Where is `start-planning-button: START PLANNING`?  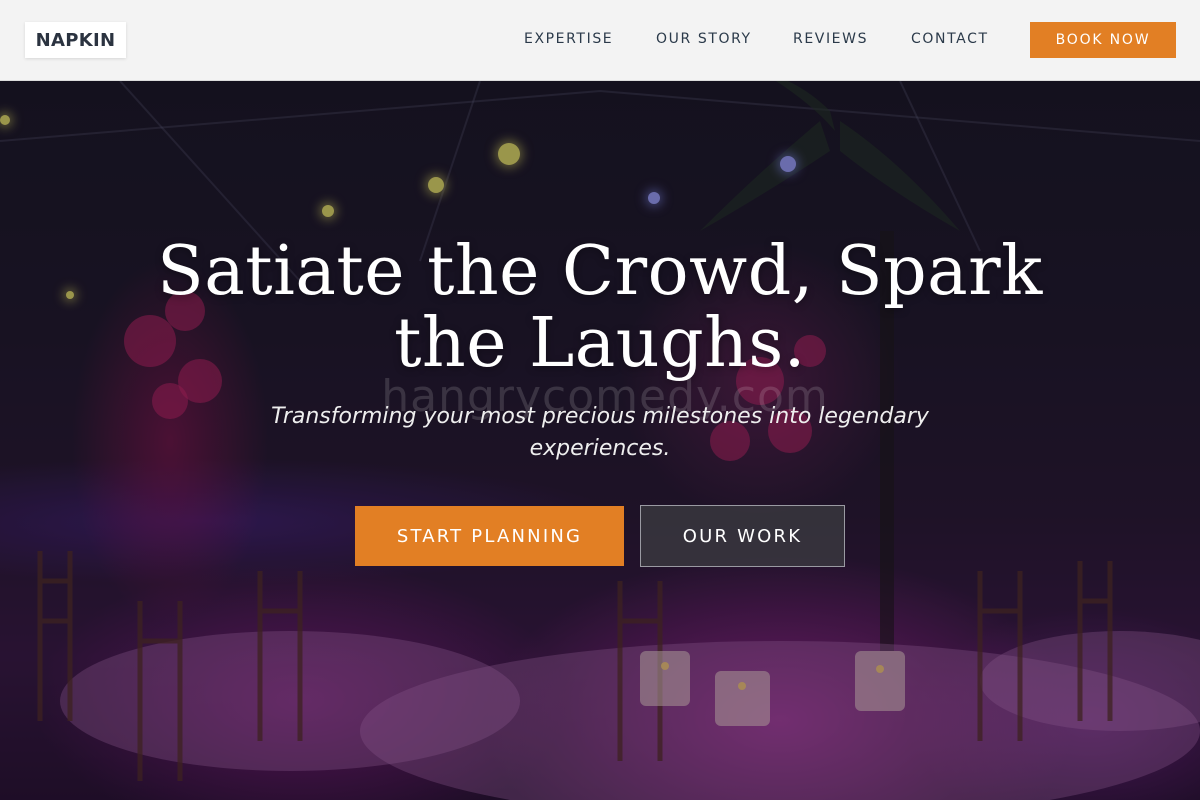 start-planning-button: START PLANNING is located at coordinates (489, 536).